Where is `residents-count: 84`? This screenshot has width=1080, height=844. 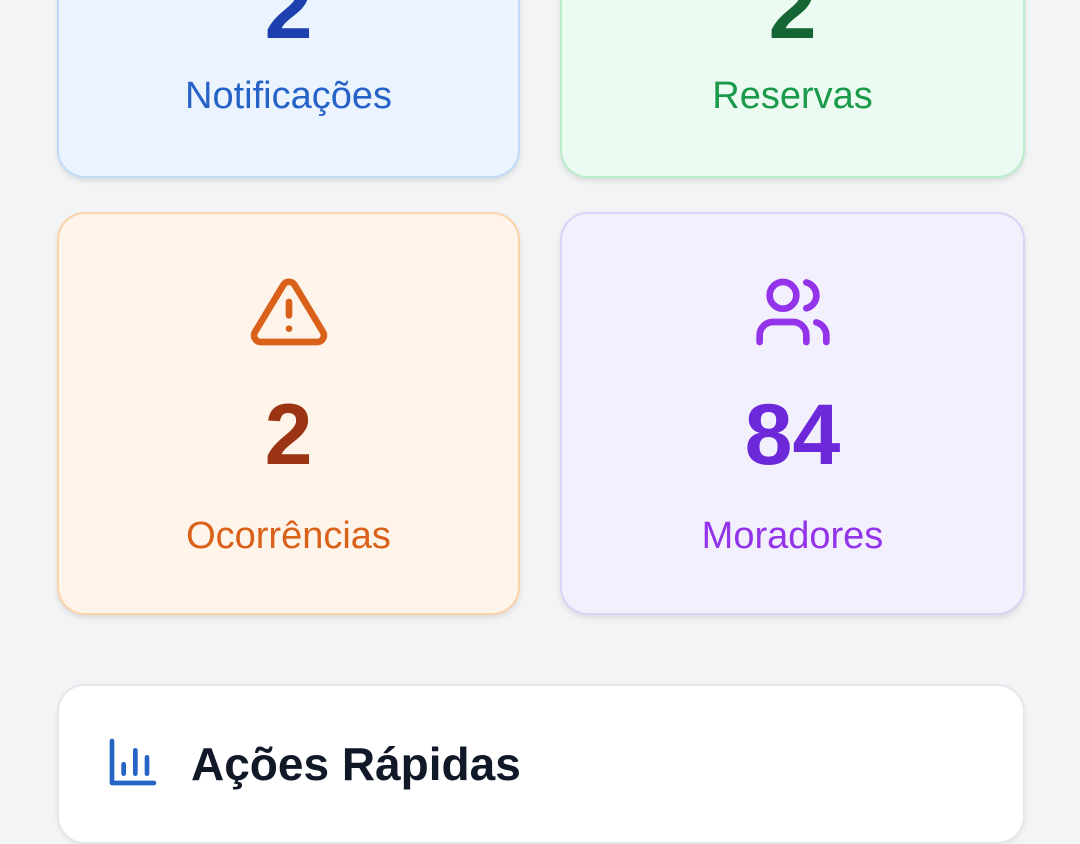 residents-count: 84 is located at coordinates (792, 435).